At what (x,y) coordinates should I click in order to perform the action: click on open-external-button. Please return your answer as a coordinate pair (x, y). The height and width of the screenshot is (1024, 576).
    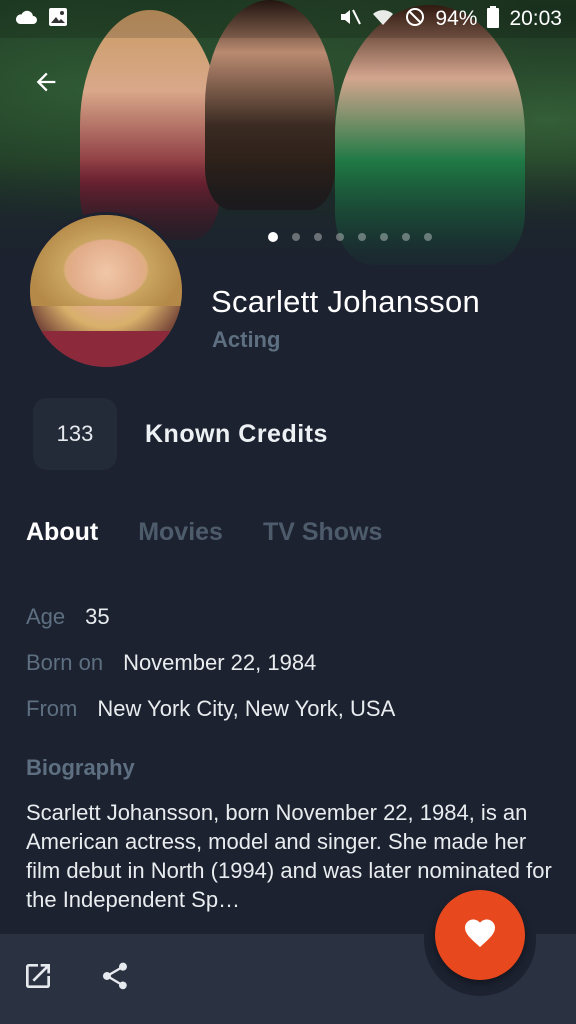
    Looking at the image, I should click on (38, 978).